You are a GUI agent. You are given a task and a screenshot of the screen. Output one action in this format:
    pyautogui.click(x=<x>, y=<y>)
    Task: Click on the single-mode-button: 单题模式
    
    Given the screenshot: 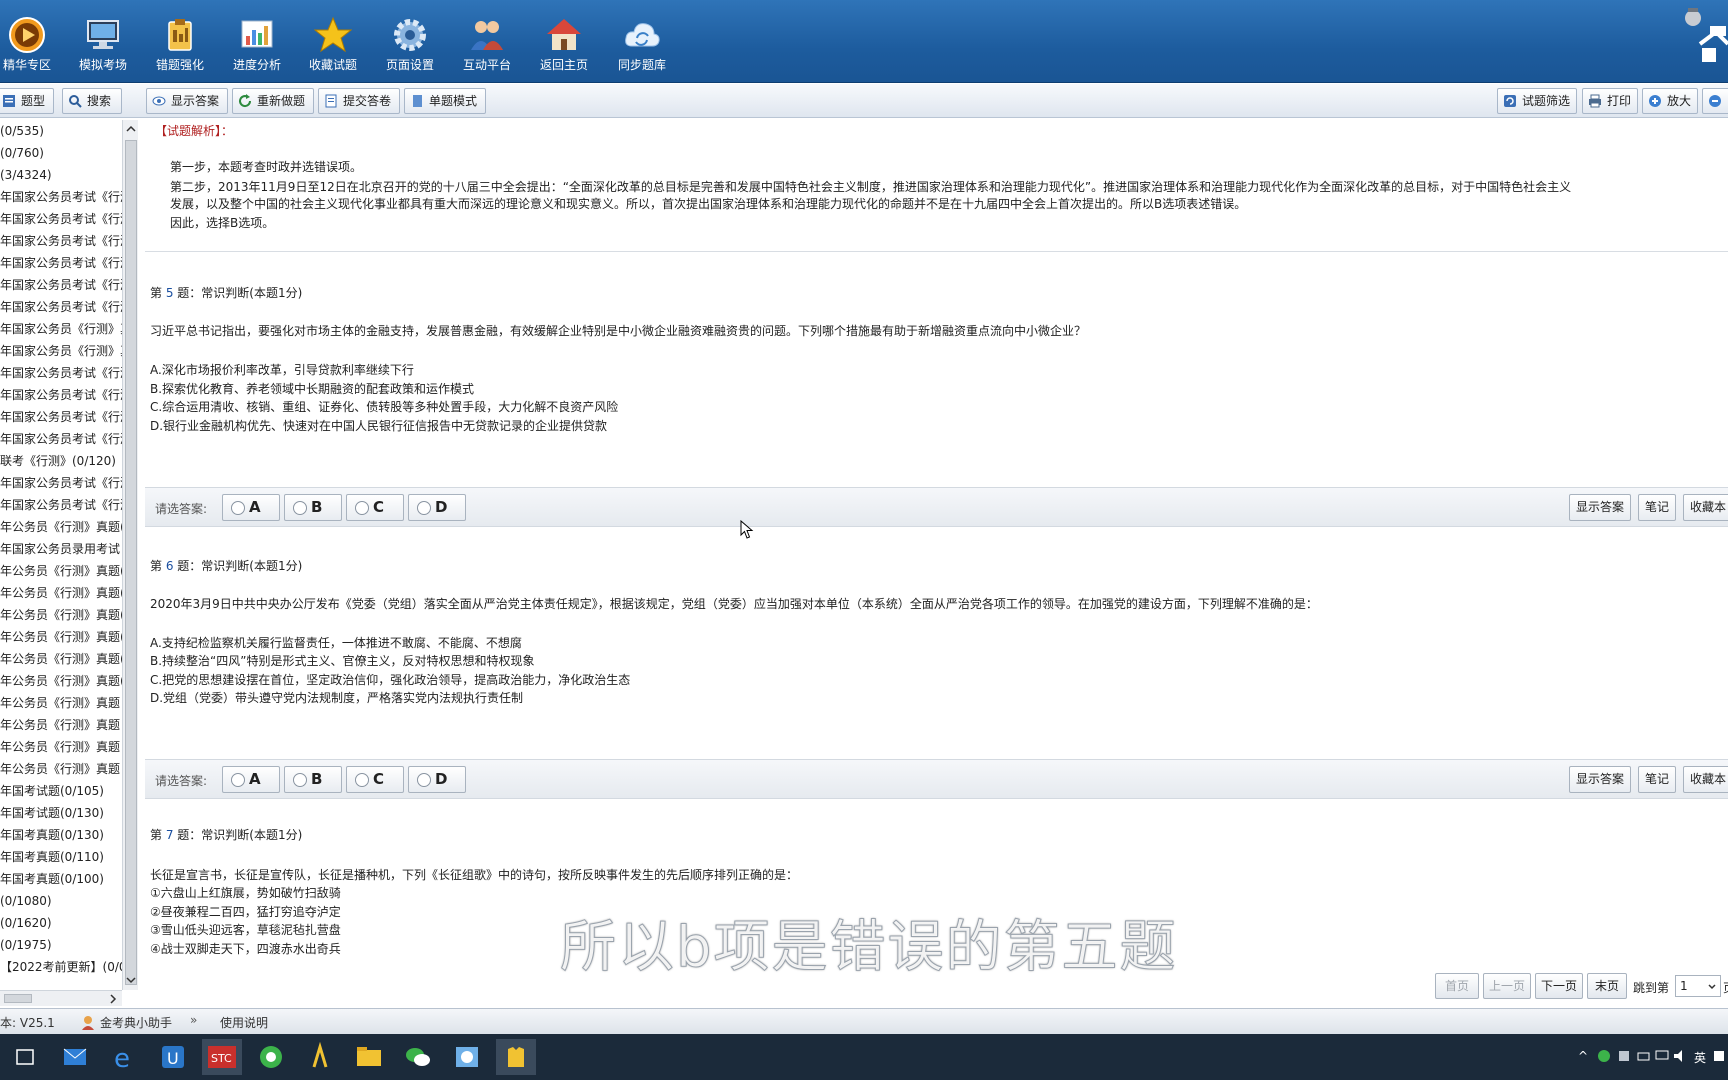 What is the action you would take?
    pyautogui.click(x=445, y=101)
    